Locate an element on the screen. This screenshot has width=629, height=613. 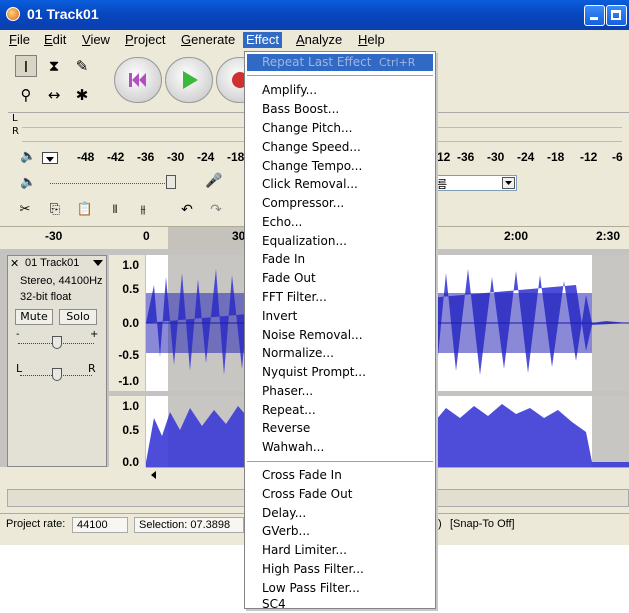
scale-label: 0.0 is located at coordinates (130, 323).